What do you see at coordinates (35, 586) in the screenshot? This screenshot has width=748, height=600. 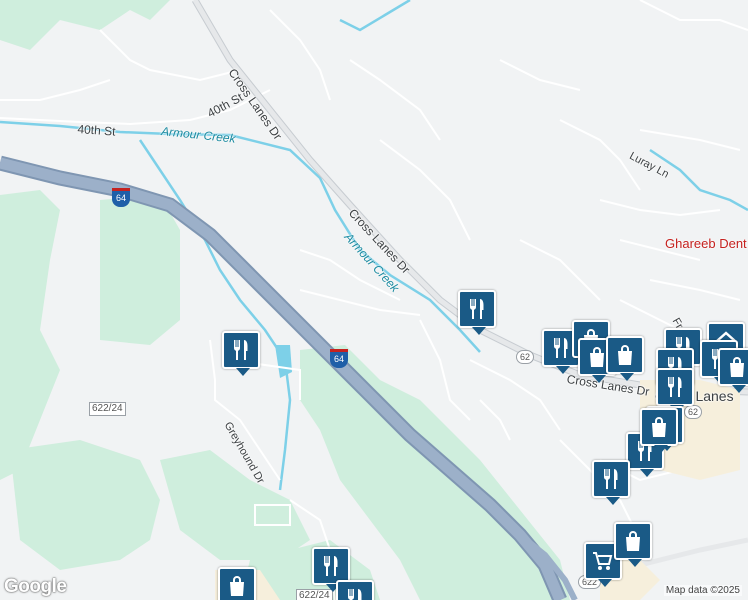 I see `google-logo: Google` at bounding box center [35, 586].